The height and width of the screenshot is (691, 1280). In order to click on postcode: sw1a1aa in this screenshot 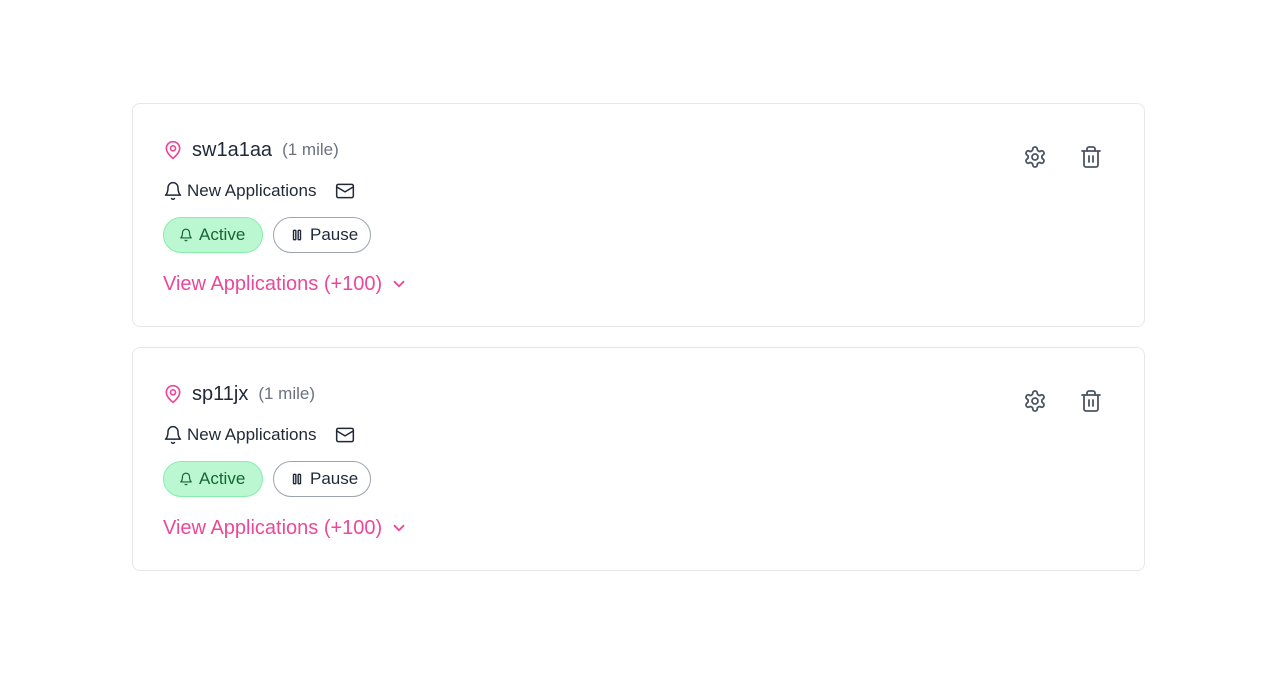, I will do `click(232, 149)`.